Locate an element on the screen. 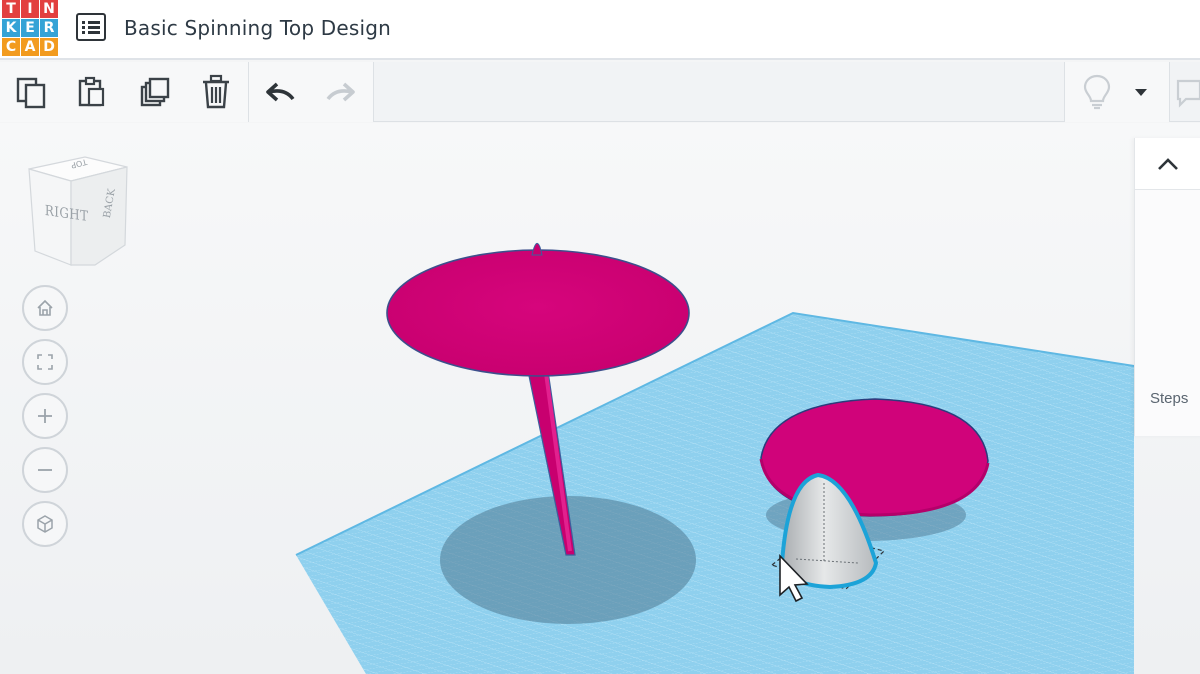 The height and width of the screenshot is (674, 1200). paste-button is located at coordinates (91, 92).